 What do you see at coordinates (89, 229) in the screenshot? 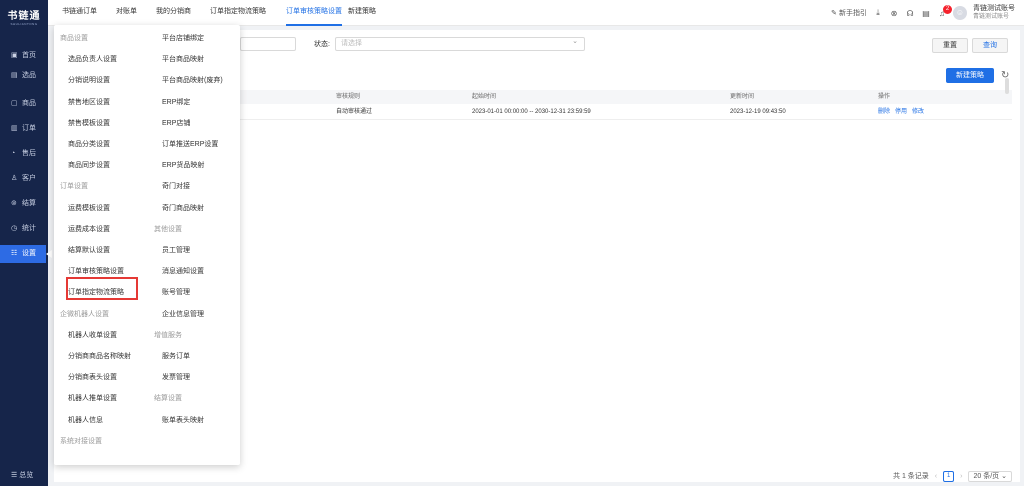
I see `menu-item: 运费成本设置` at bounding box center [89, 229].